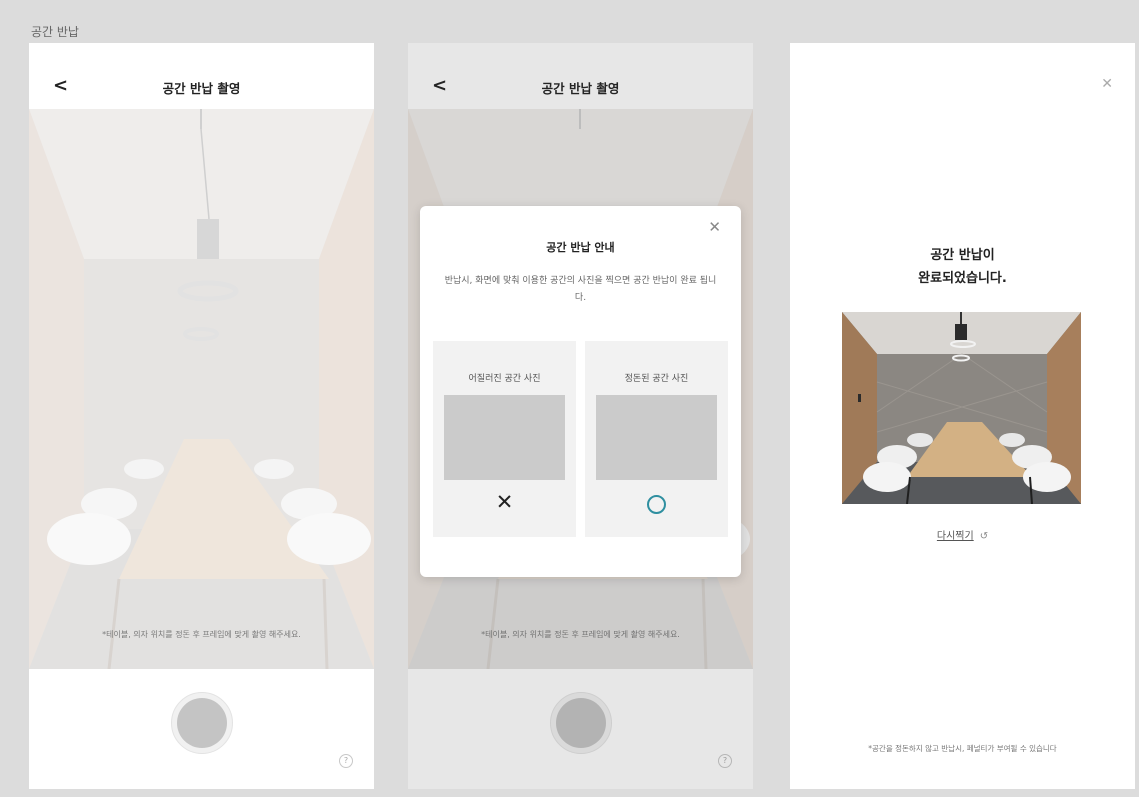  I want to click on shutter-button, so click(202, 723).